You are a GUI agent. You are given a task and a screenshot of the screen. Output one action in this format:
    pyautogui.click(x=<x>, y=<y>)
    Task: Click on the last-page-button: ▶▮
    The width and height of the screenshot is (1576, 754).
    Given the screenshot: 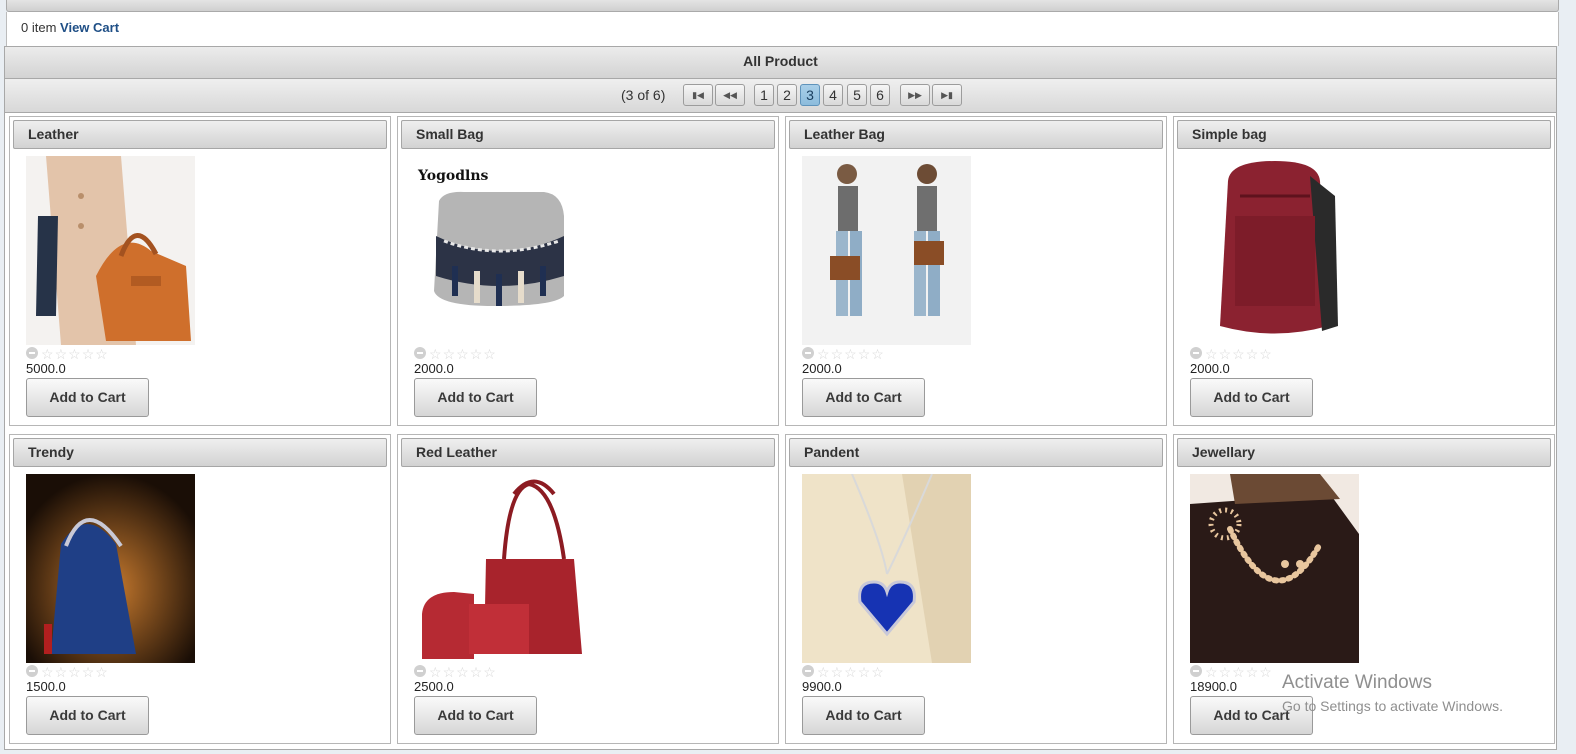 What is the action you would take?
    pyautogui.click(x=947, y=95)
    